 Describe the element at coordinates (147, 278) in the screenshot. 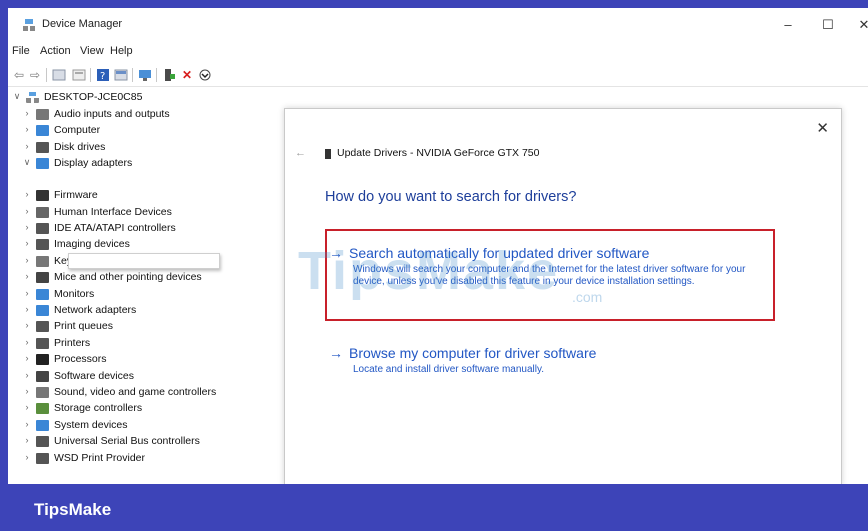

I see `tree-item-mice-and-other-pointing-devices: › Mice and other pointing devices` at that location.